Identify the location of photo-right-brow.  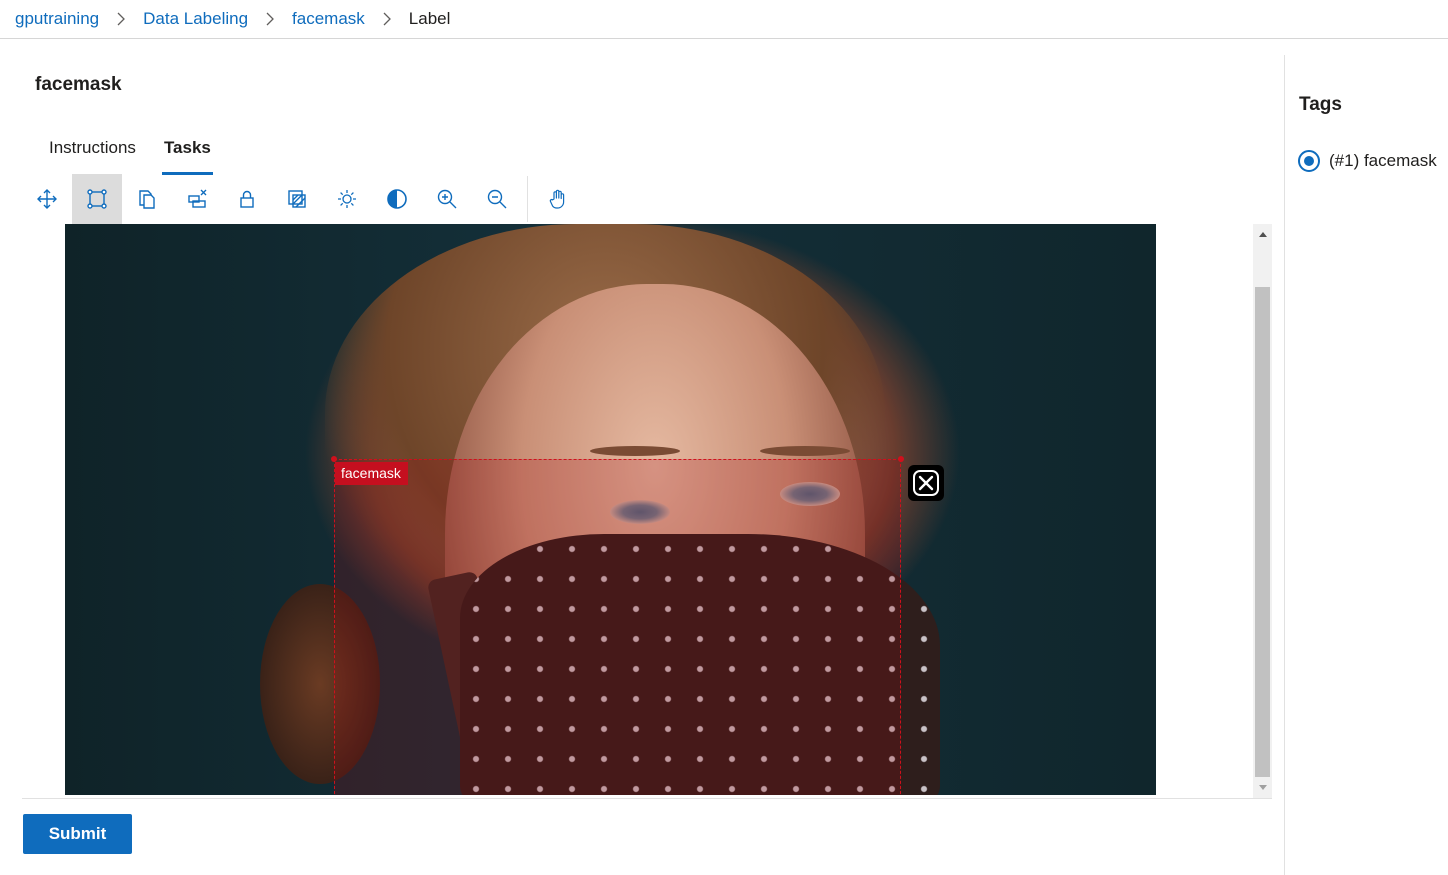
(805, 451).